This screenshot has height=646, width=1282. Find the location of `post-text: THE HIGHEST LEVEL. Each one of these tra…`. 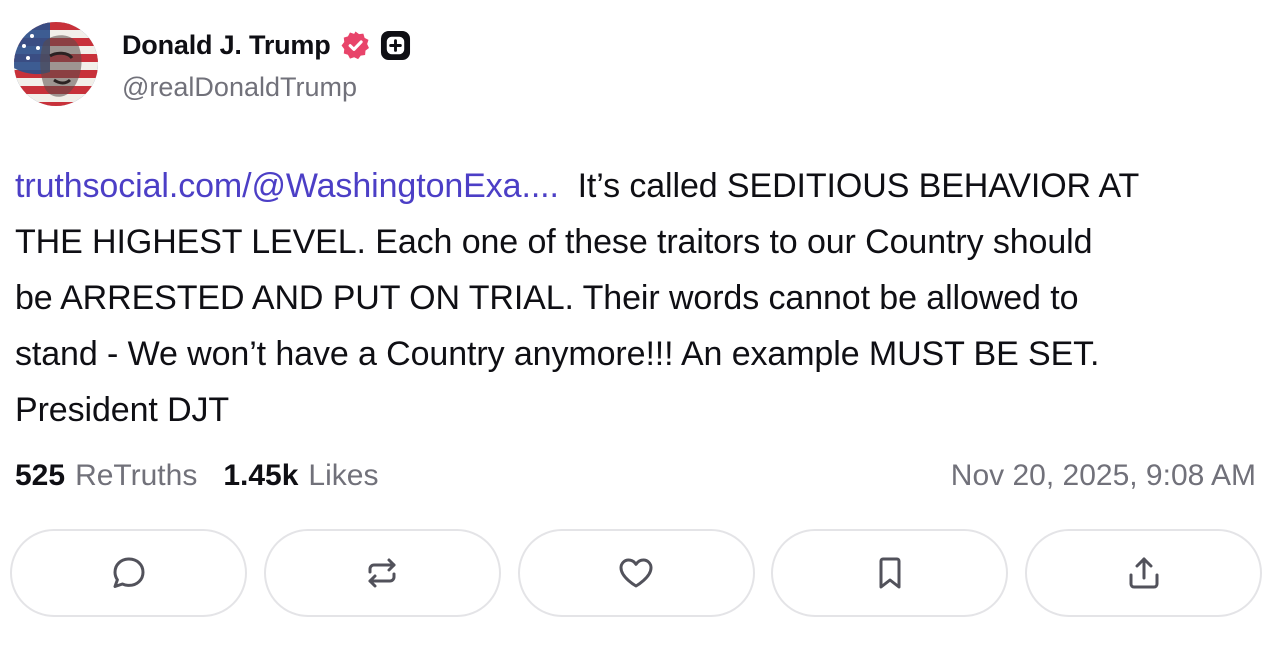

post-text: THE HIGHEST LEVEL. Each one of these tra… is located at coordinates (554, 242).